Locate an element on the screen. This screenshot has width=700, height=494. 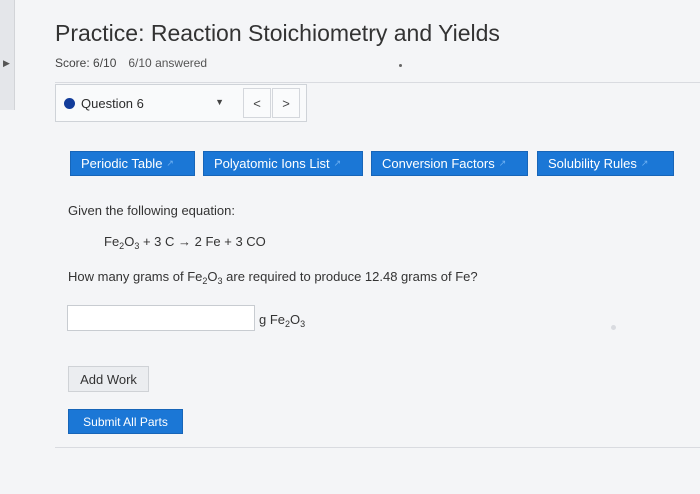
score-row: Score: 6/10 6/10 answered is located at coordinates (131, 63).